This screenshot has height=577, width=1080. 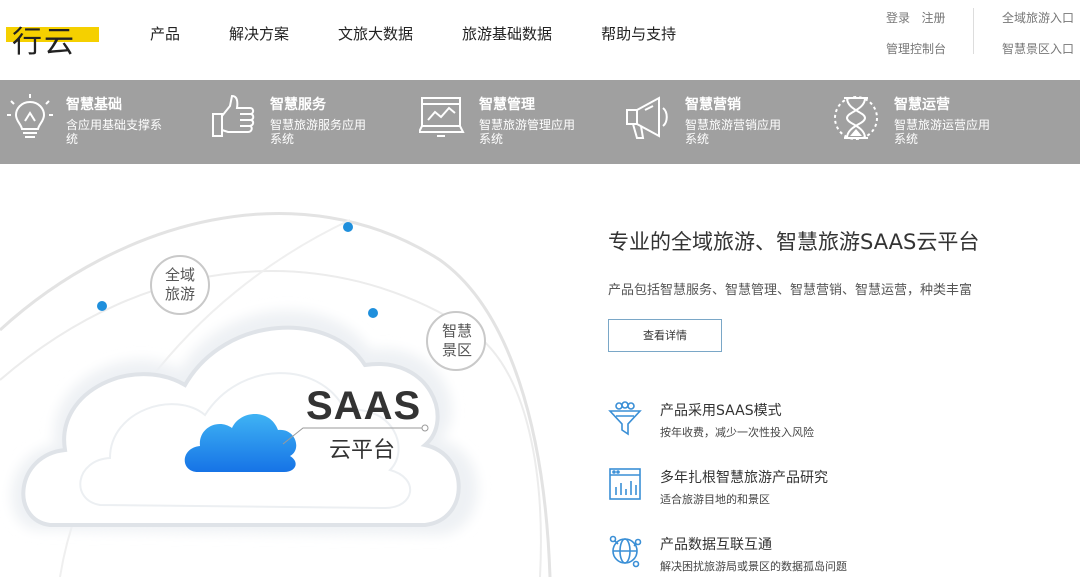 What do you see at coordinates (442, 117) in the screenshot?
I see `monitor-chart-icon` at bounding box center [442, 117].